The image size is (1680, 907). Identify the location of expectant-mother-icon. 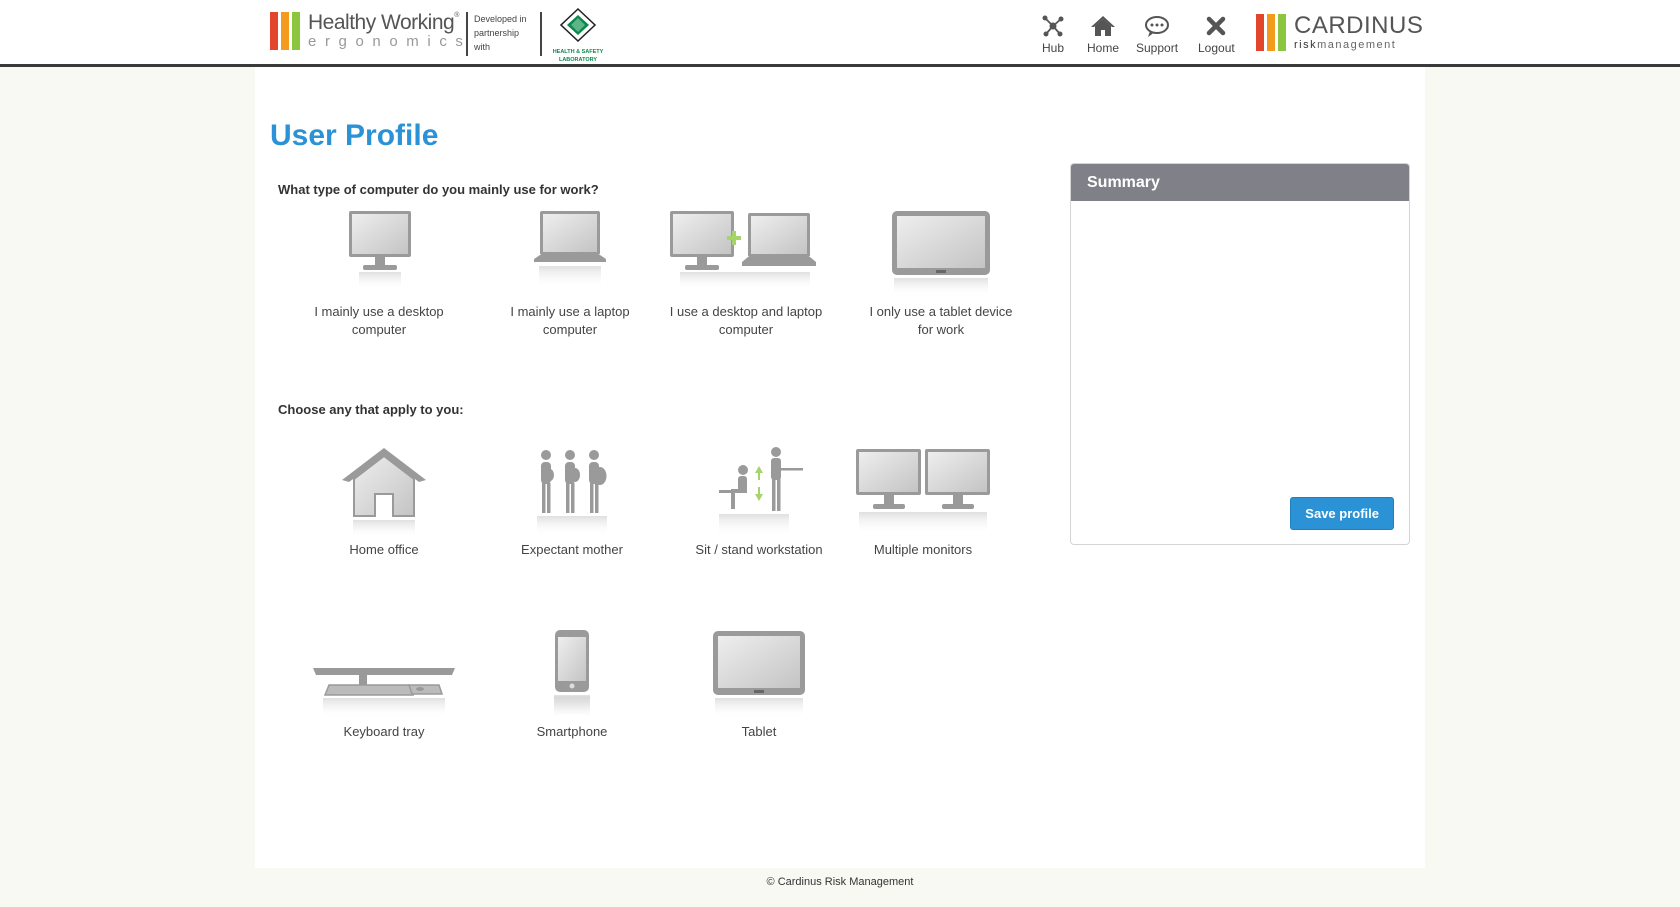
(572, 493).